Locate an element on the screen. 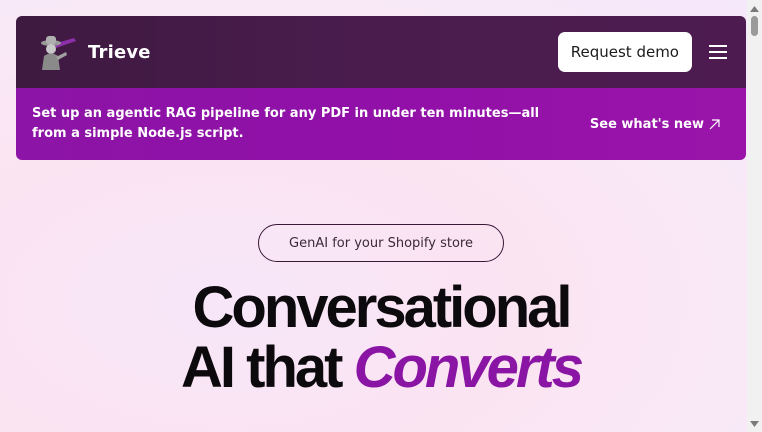 The width and height of the screenshot is (762, 432). hamburger-menu-icon is located at coordinates (718, 52).